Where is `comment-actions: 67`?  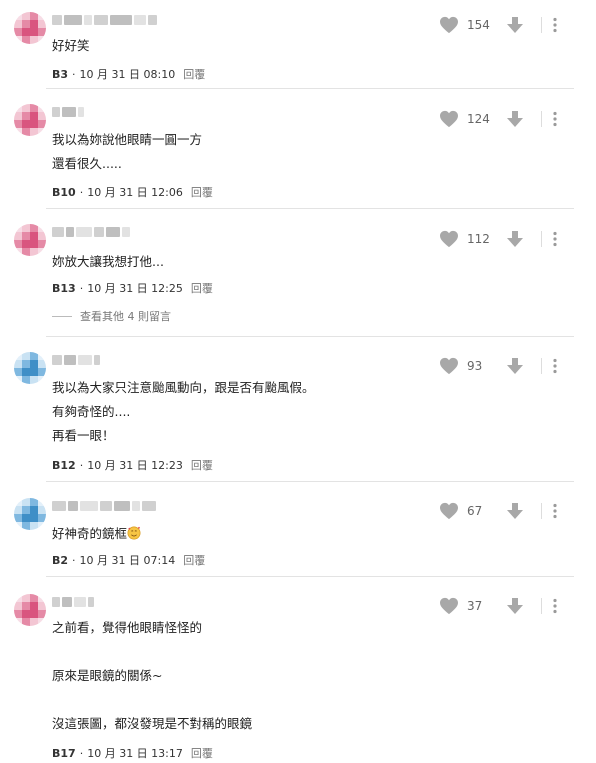
comment-actions: 67 is located at coordinates (517, 511).